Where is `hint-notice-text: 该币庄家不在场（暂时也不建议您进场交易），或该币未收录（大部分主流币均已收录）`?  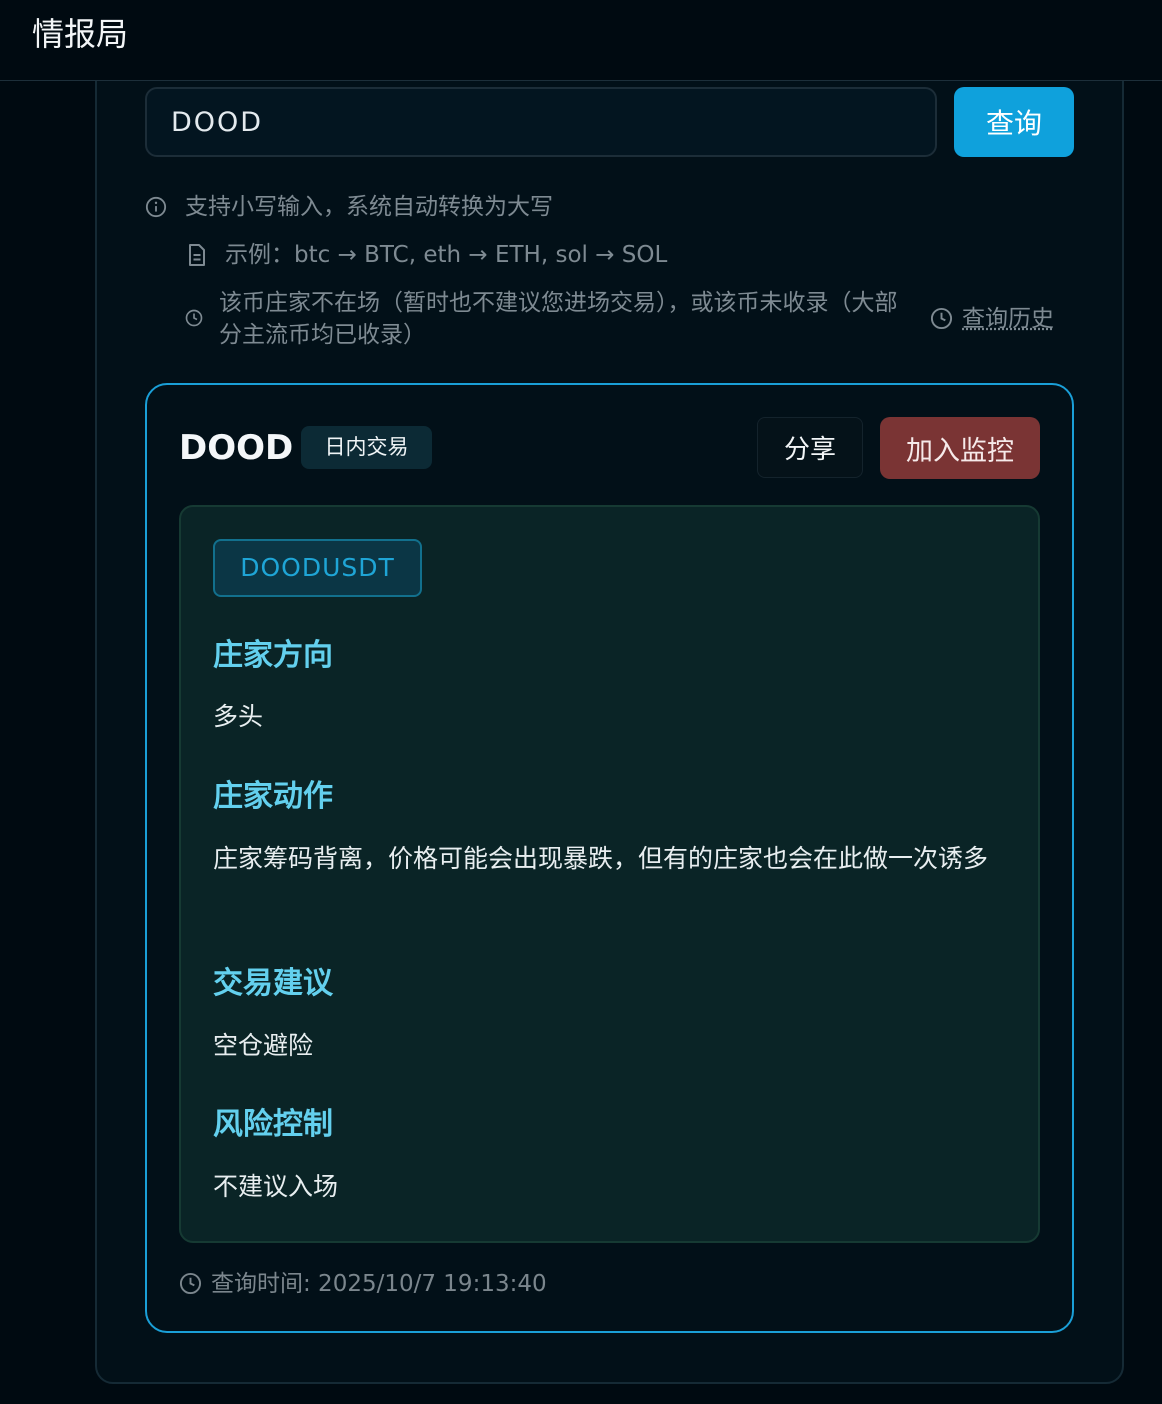 hint-notice-text: 该币庄家不在场（暂时也不建议您进场交易），或该币未收录（大部分主流币均已收录） is located at coordinates (558, 319).